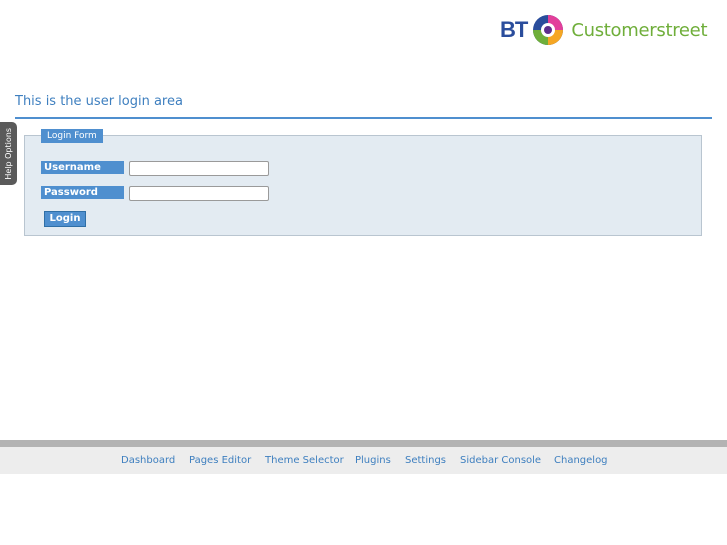 The width and height of the screenshot is (727, 545). Describe the element at coordinates (425, 460) in the screenshot. I see `footer-link-settings: Settings` at that location.